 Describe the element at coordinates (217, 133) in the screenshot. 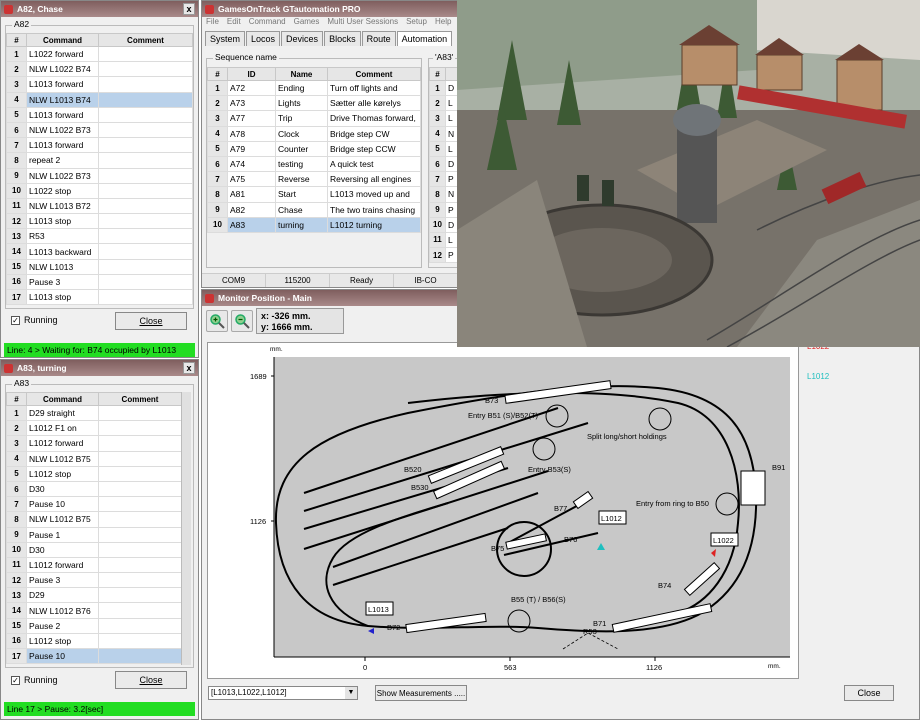

I see `row-number: 4` at that location.